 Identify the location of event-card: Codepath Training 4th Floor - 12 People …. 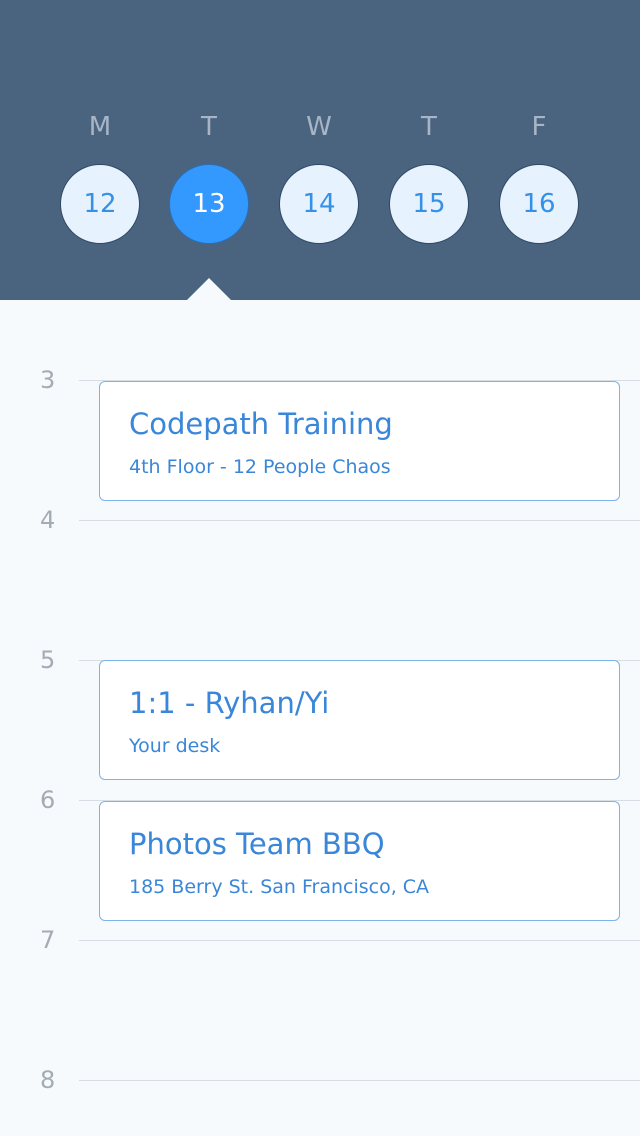
(359, 441).